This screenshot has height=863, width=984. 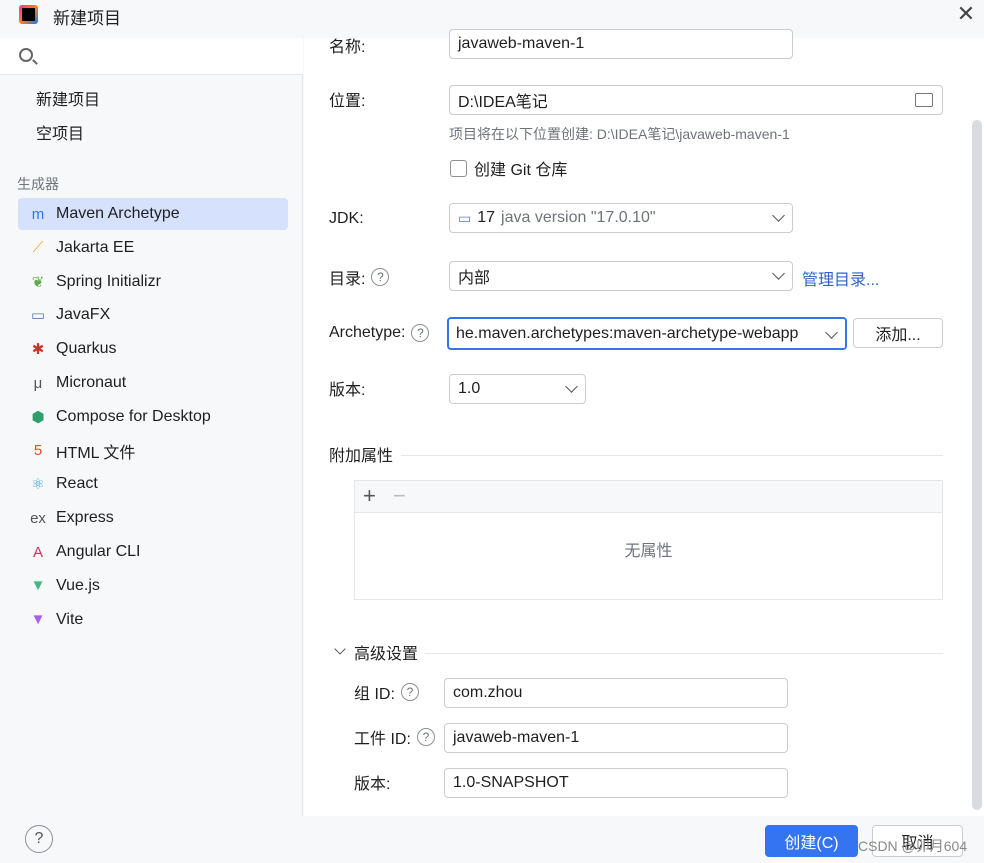 I want to click on window-title: 新建项目, so click(x=87, y=18).